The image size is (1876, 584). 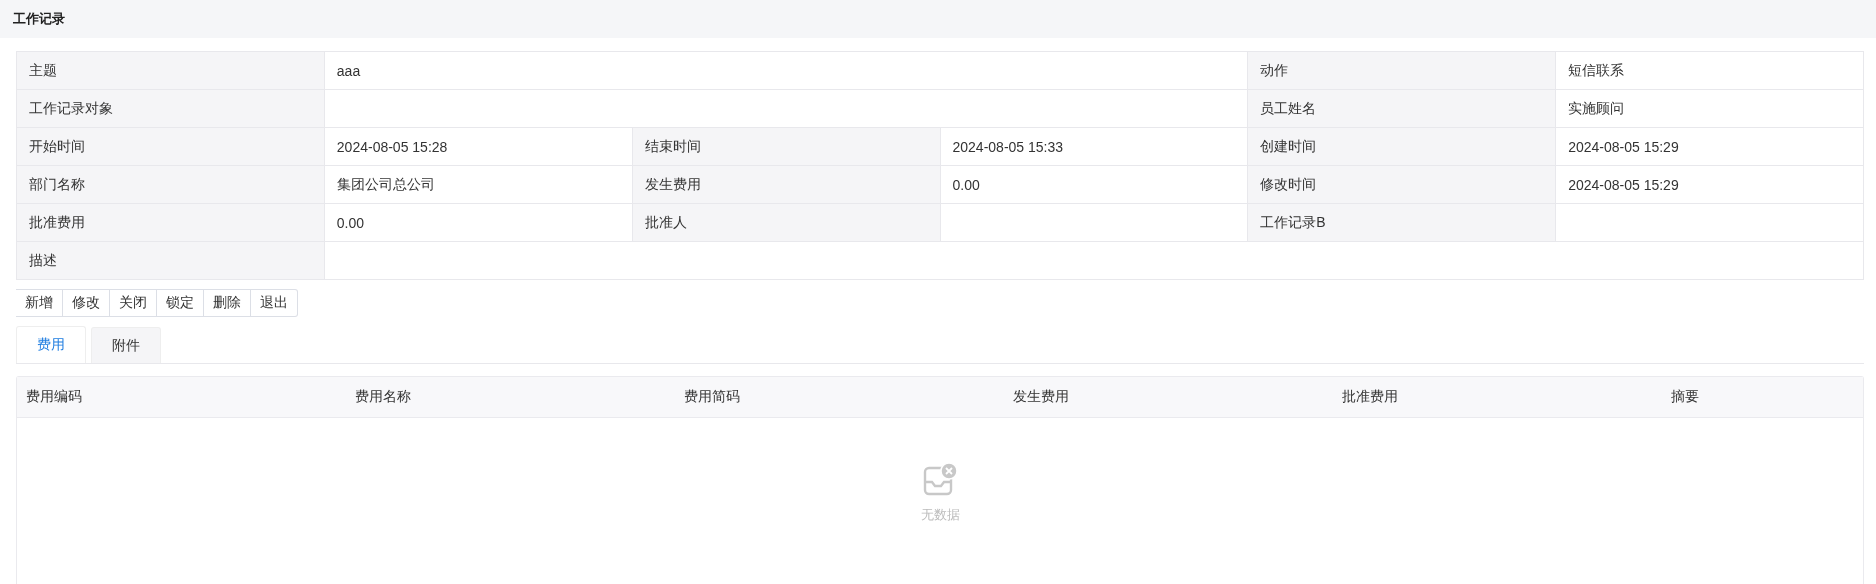 What do you see at coordinates (478, 185) in the screenshot?
I see `value-cell: 集团公司总公司` at bounding box center [478, 185].